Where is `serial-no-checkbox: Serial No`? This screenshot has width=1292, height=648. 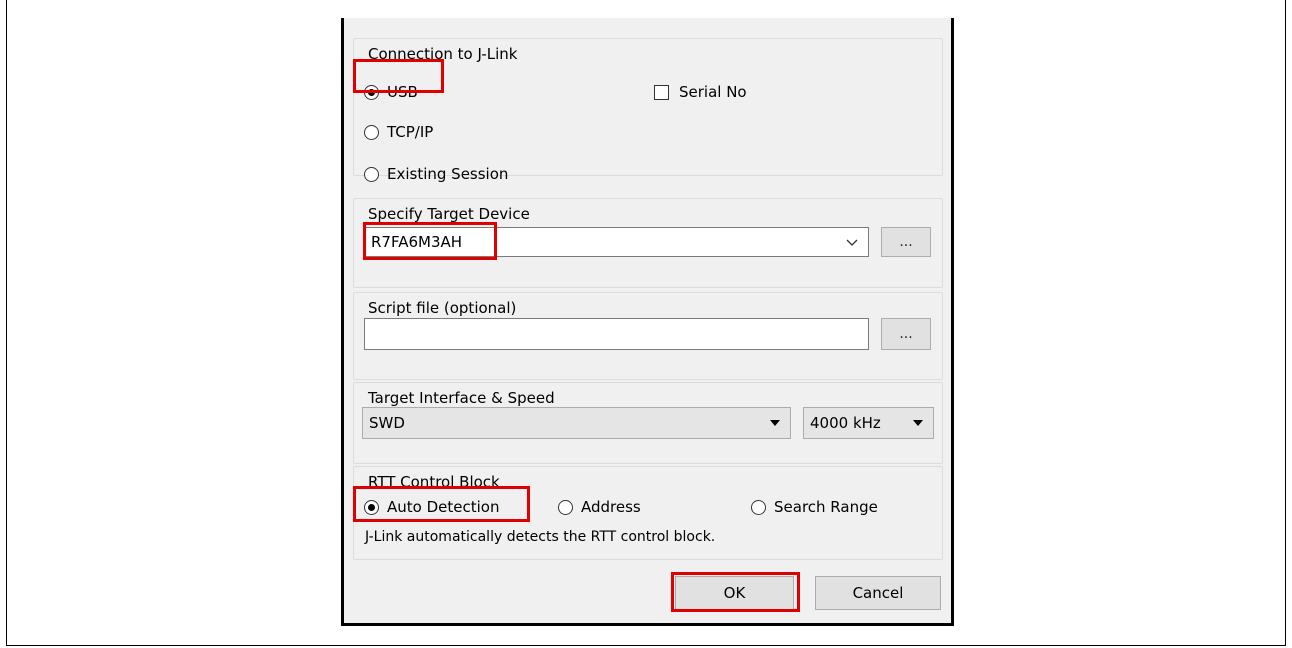
serial-no-checkbox: Serial No is located at coordinates (700, 92).